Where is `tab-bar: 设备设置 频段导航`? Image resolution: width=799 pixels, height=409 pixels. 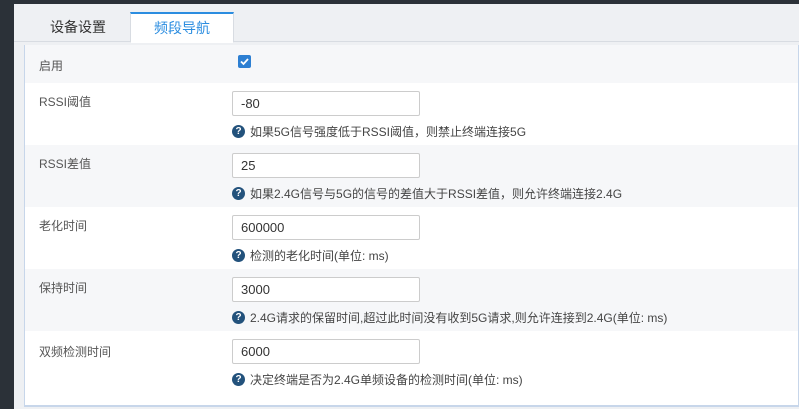 tab-bar: 设备设置 频段导航 is located at coordinates (406, 23).